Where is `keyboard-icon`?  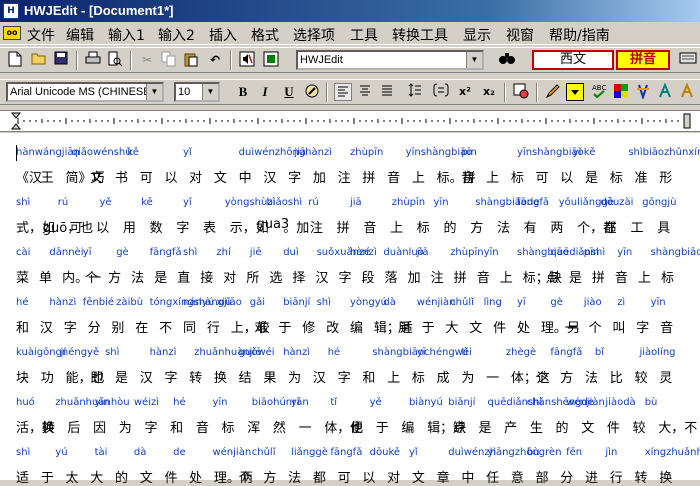 keyboard-icon is located at coordinates (688, 60).